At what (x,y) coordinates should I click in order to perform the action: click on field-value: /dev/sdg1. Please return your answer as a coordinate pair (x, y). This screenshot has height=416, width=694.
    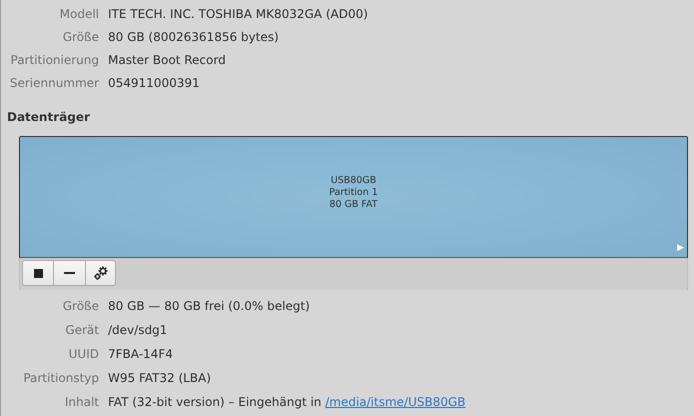
    Looking at the image, I should click on (138, 330).